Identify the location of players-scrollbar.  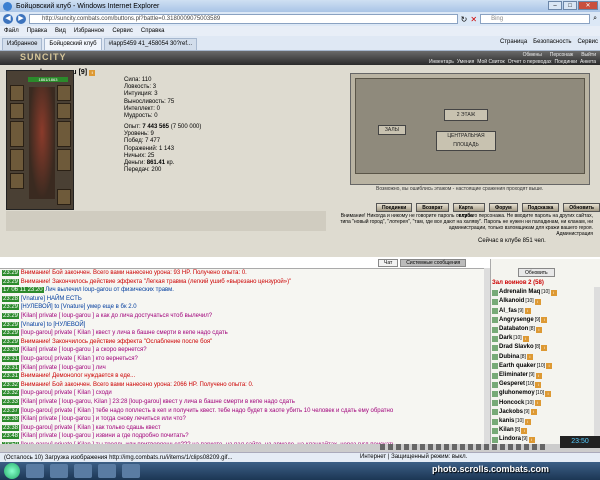
(597, 365).